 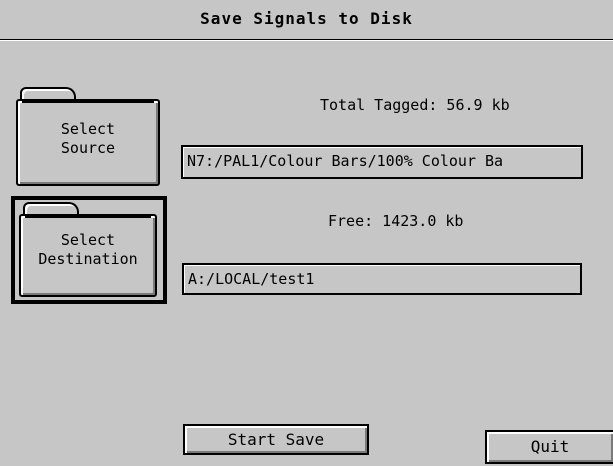 I want to click on title-bar: Save Signals to Disk, so click(x=306, y=20).